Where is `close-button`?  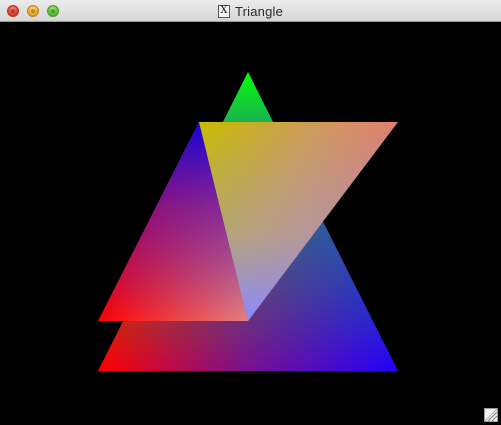
close-button is located at coordinates (13, 11).